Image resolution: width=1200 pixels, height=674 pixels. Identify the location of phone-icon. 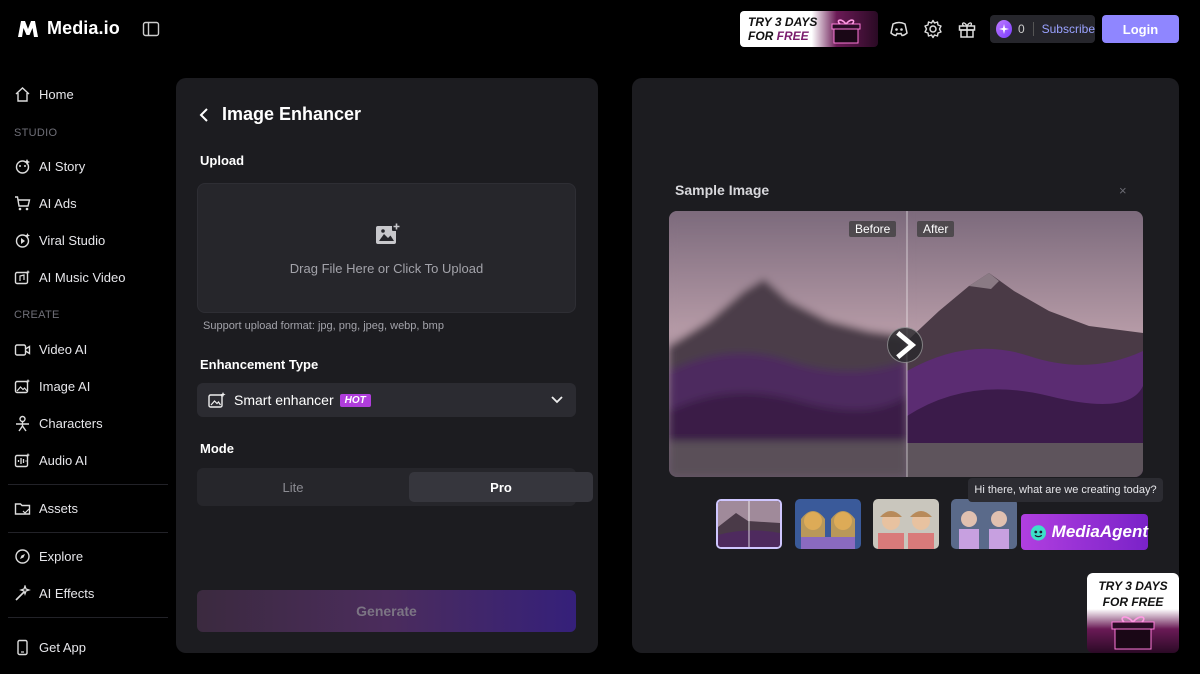
(22, 647).